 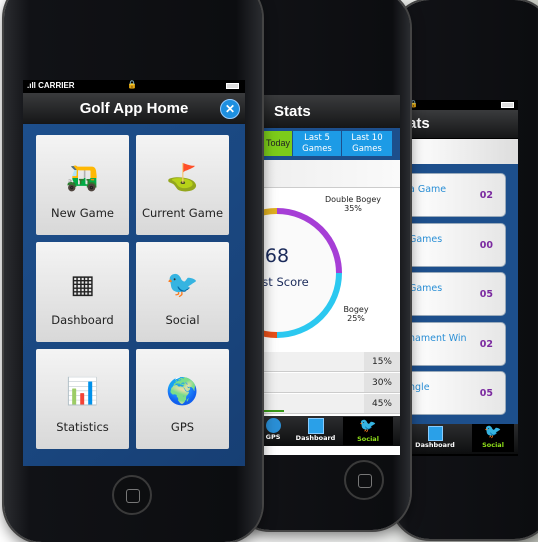 I want to click on list-card: nament Win 02, so click(x=456, y=344).